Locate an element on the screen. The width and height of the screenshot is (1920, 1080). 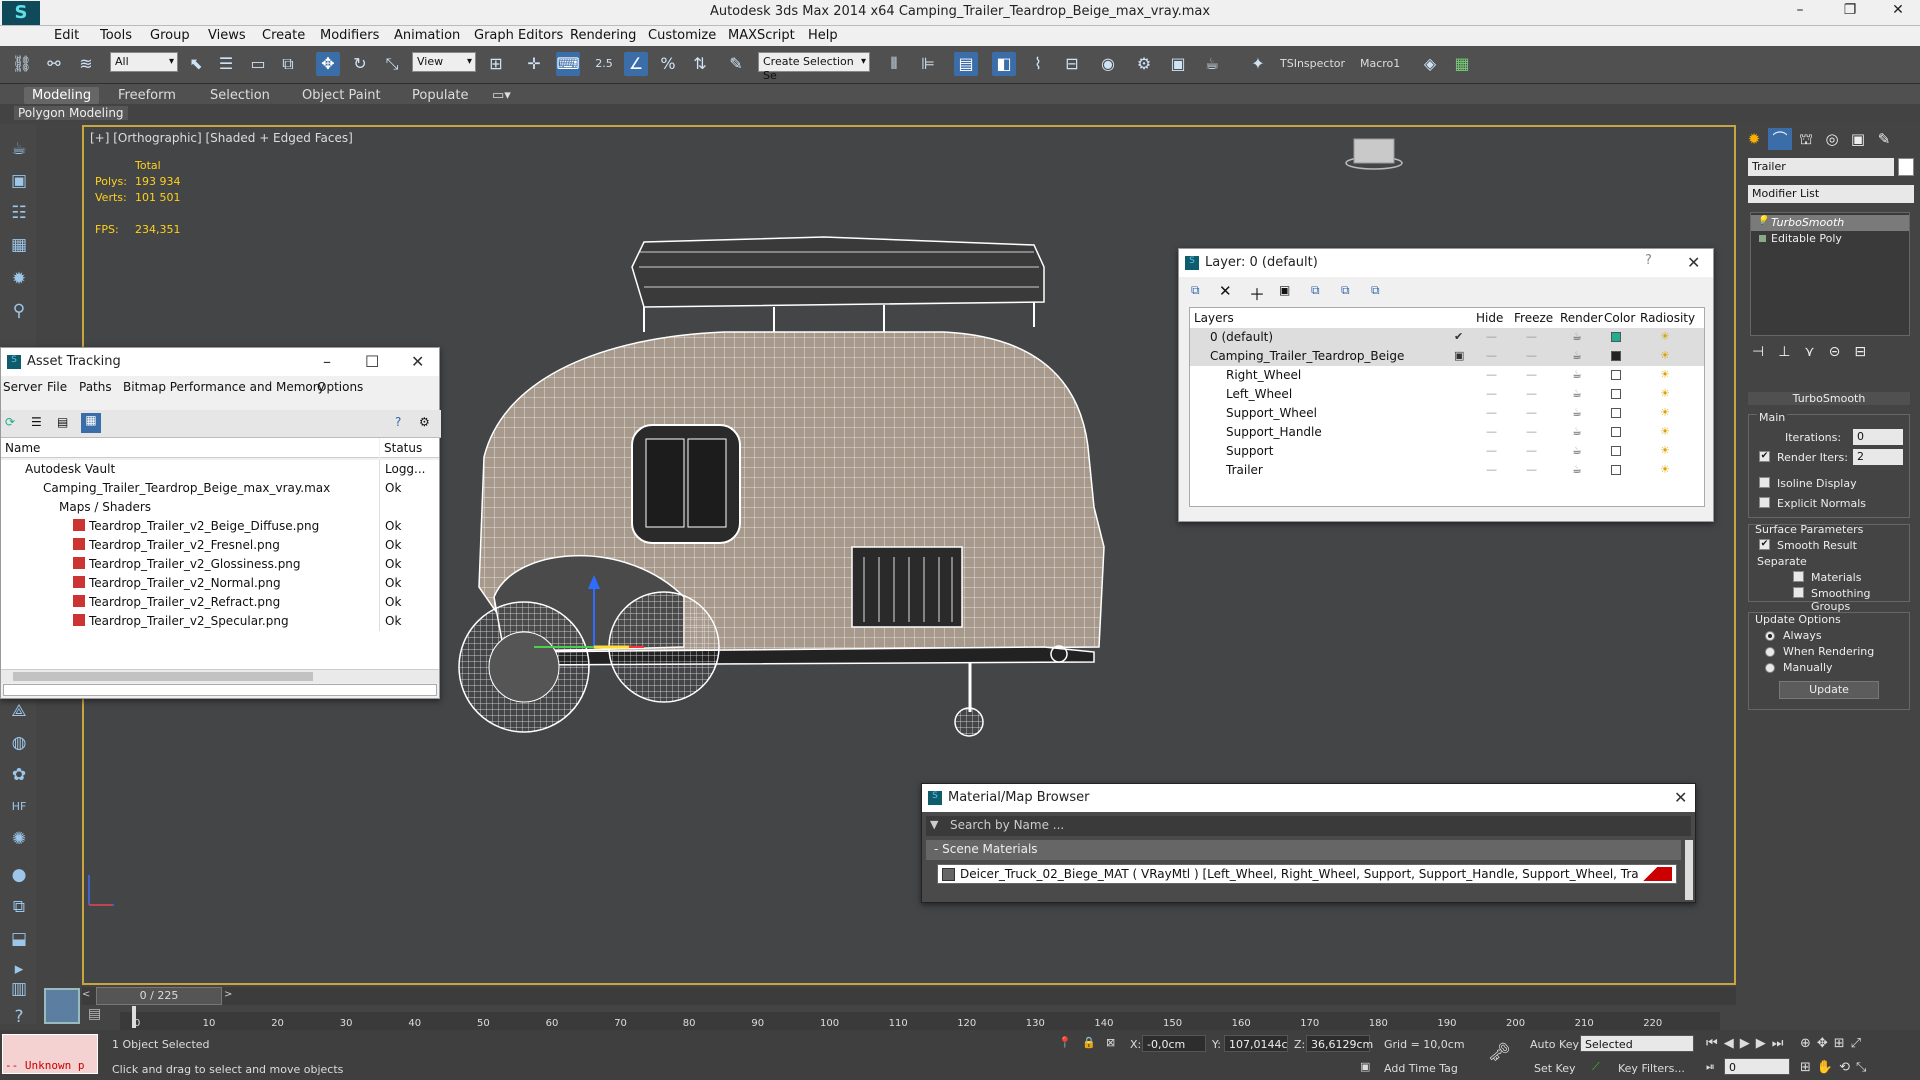
spinner-snap-icon: ⇅ is located at coordinates (700, 64).